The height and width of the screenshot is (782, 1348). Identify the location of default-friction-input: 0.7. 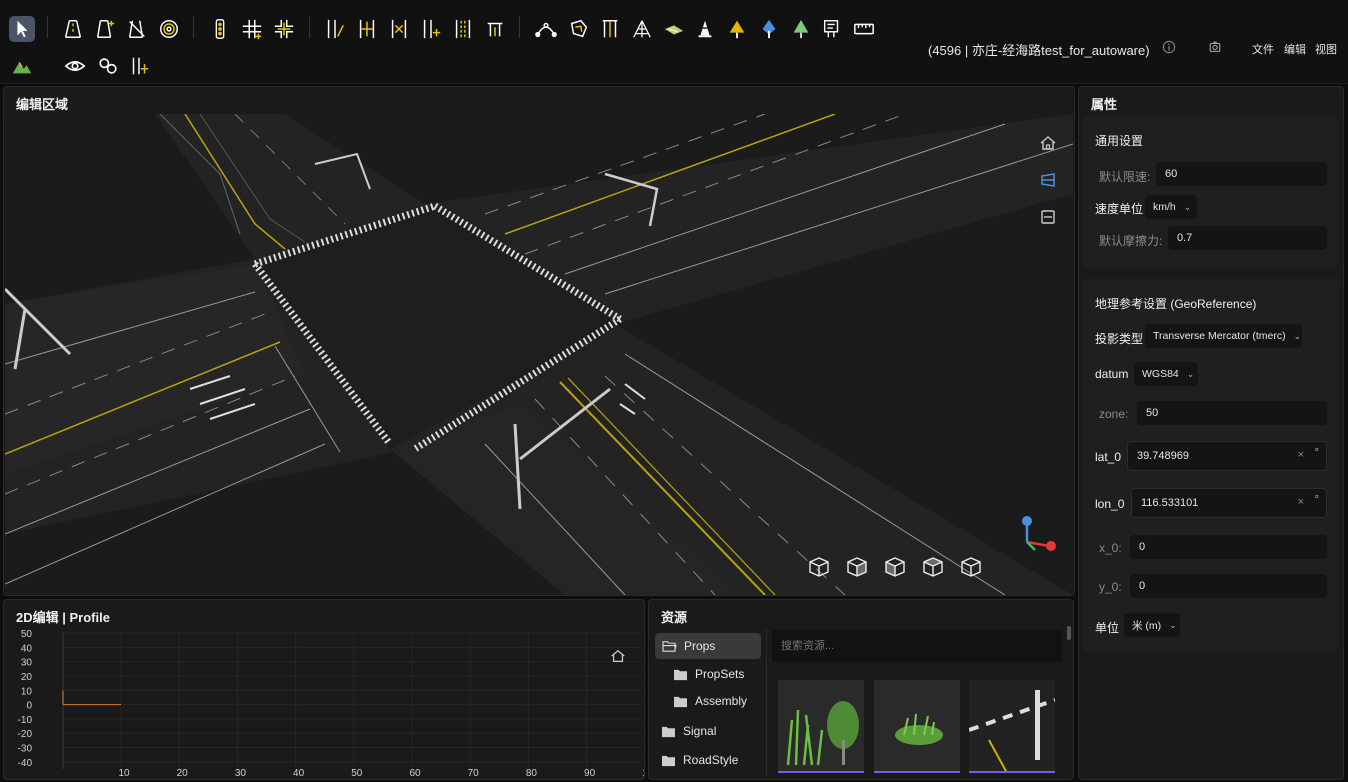
(1247, 238).